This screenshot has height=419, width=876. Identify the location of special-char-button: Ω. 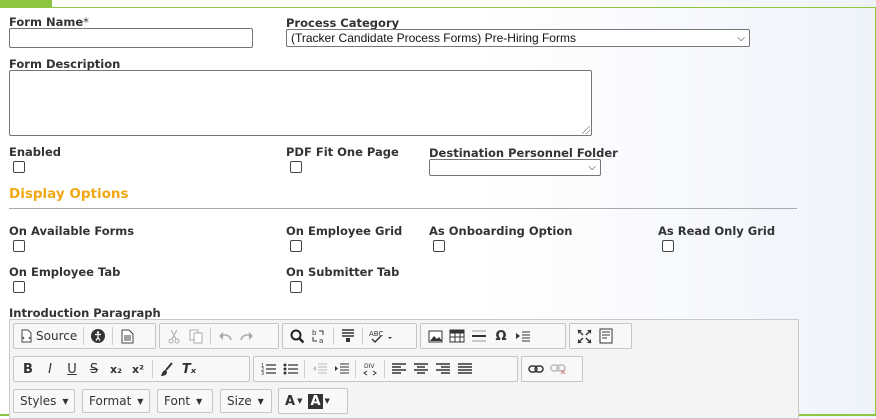
(501, 336).